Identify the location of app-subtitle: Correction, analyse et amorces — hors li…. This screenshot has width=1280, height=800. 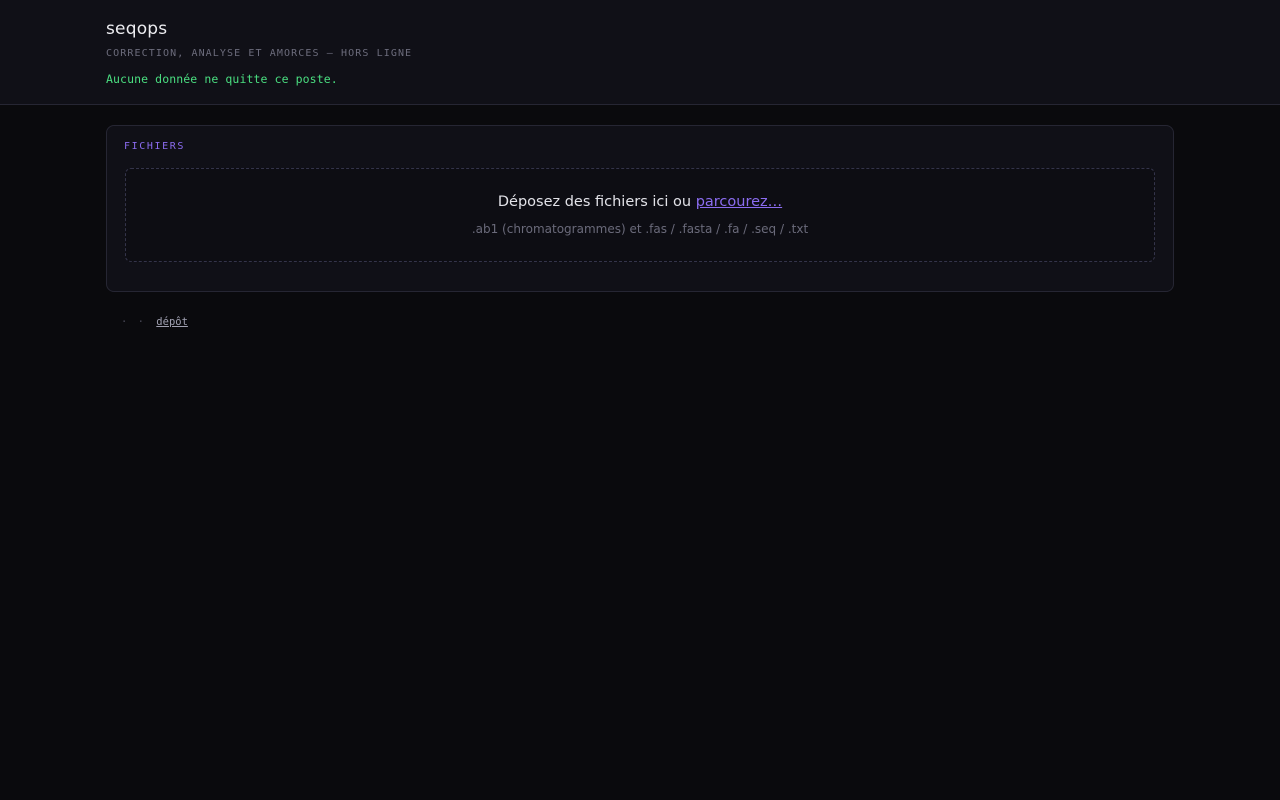
(259, 53).